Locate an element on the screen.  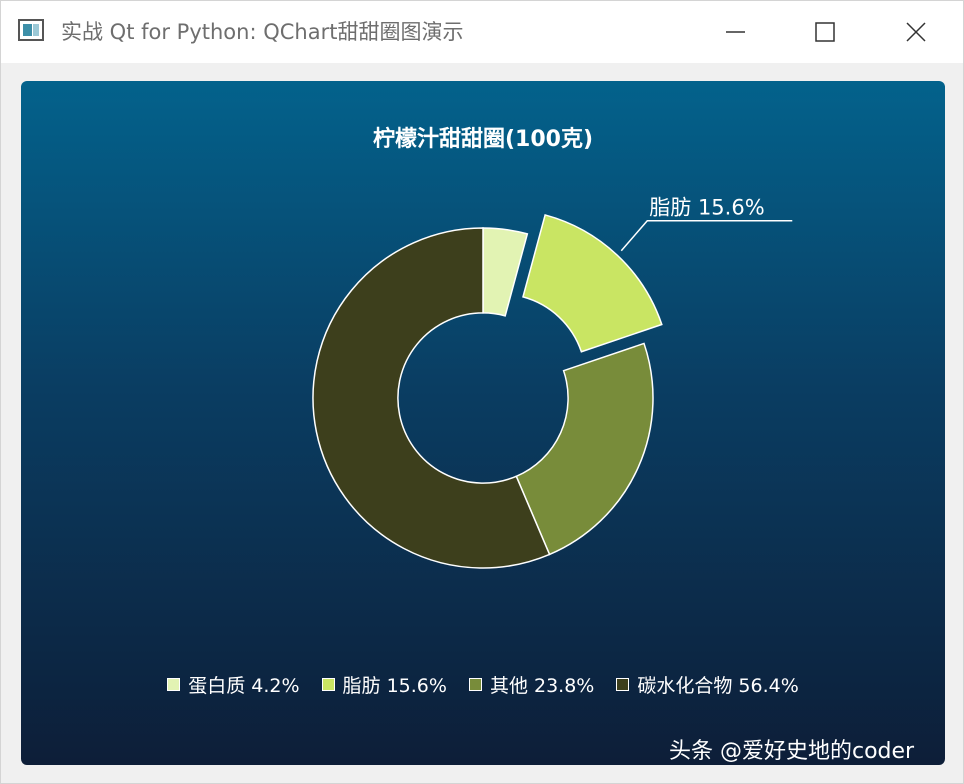
legend-label: 其他 23.8% is located at coordinates (542, 686).